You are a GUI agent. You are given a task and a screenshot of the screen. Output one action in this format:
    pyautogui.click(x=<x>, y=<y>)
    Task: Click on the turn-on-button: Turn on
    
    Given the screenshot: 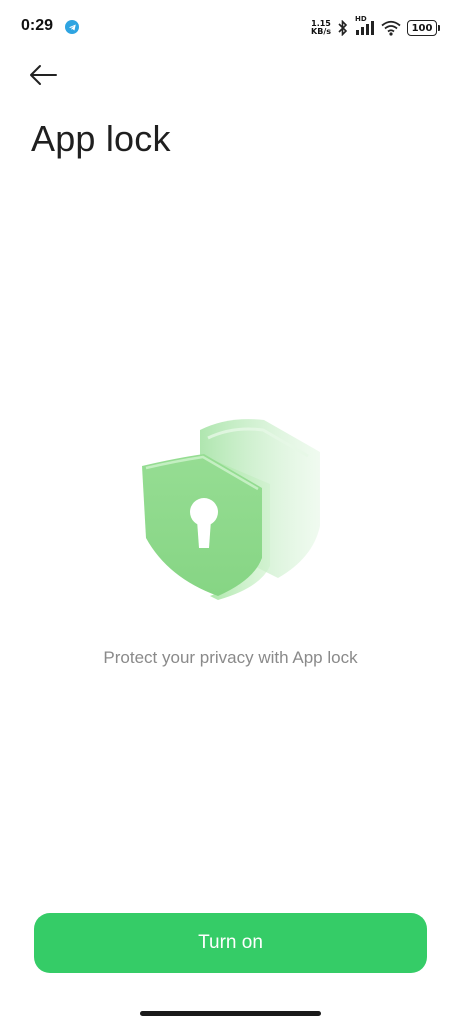 What is the action you would take?
    pyautogui.click(x=230, y=943)
    